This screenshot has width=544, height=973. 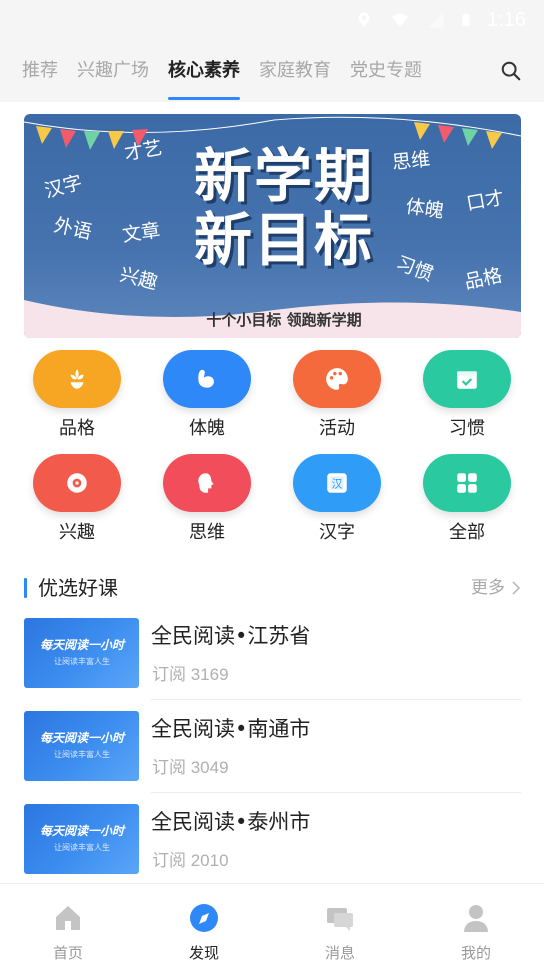 What do you see at coordinates (190, 767) in the screenshot?
I see `course-subscribers: 订阅 3049` at bounding box center [190, 767].